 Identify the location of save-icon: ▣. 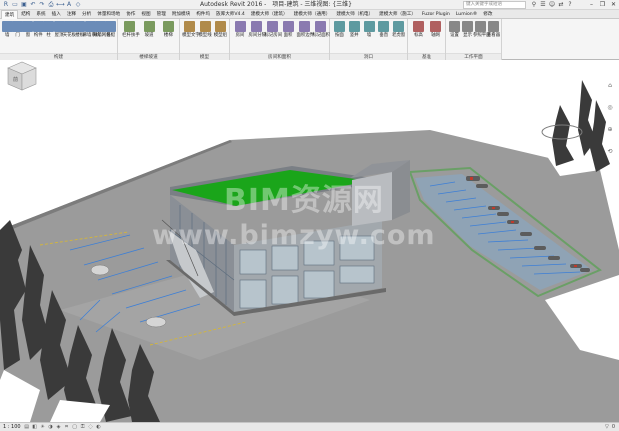
(24, 5).